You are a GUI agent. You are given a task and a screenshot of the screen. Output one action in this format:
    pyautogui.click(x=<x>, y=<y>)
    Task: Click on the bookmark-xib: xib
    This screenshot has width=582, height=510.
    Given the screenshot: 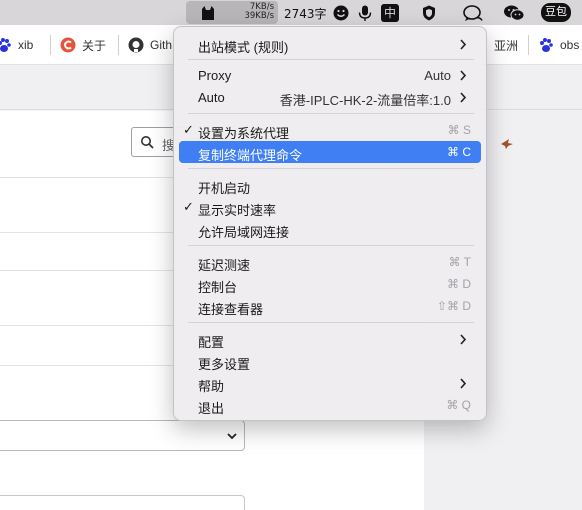 What is the action you would take?
    pyautogui.click(x=16, y=45)
    